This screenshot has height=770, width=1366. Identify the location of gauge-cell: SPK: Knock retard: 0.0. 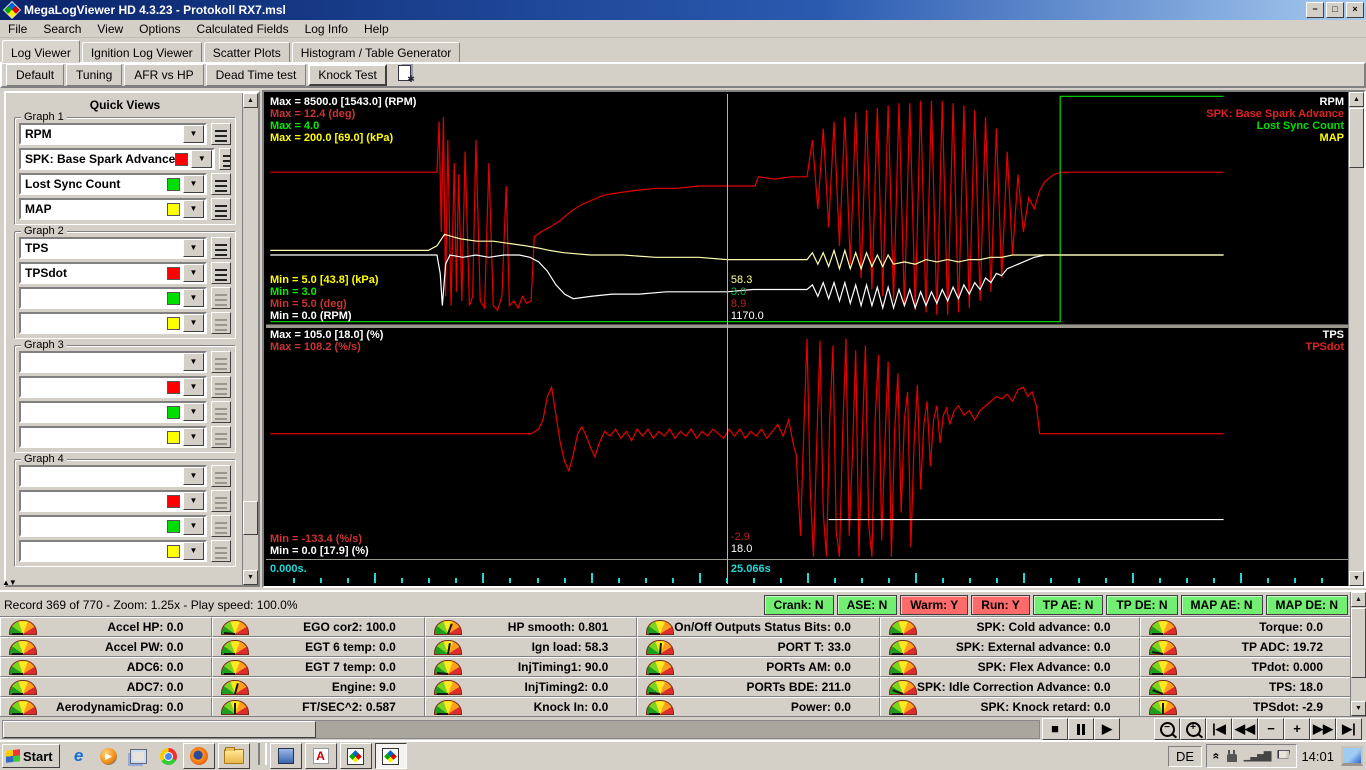
(1009, 707).